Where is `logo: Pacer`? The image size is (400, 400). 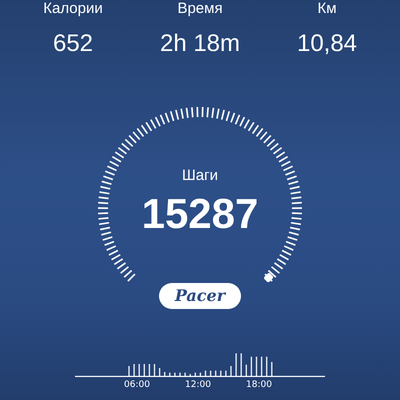 logo: Pacer is located at coordinates (200, 296).